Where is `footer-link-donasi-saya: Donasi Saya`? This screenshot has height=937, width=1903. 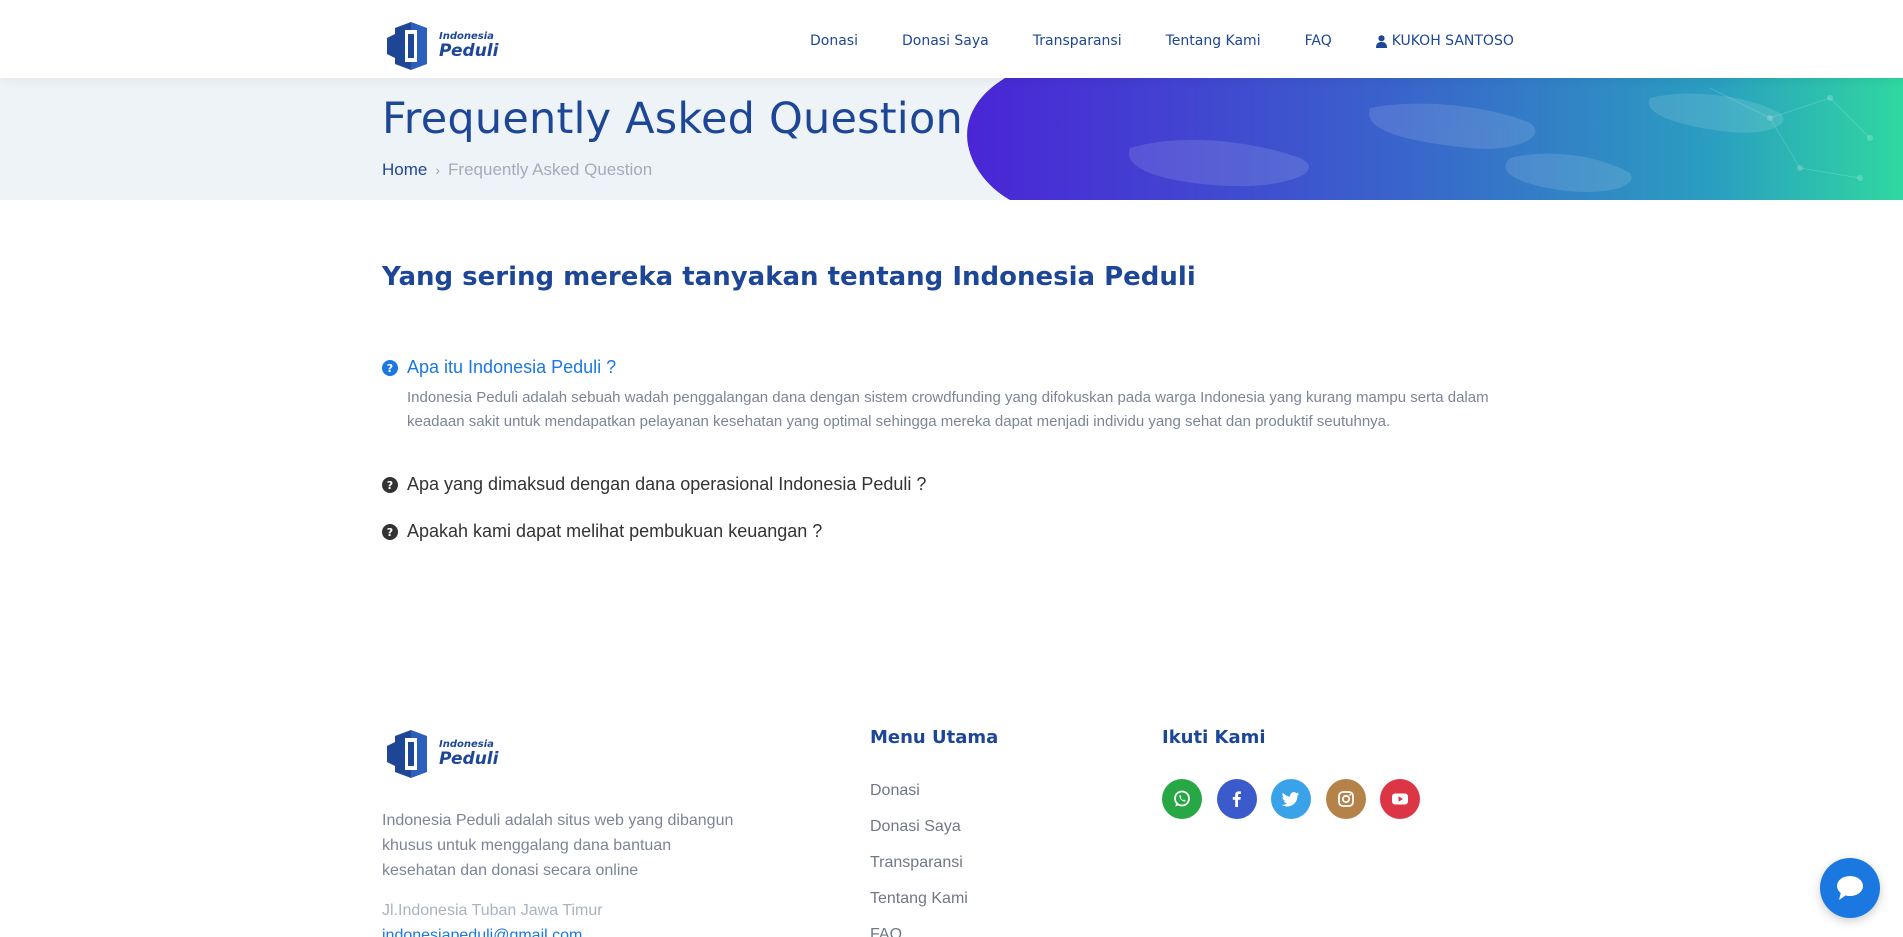 footer-link-donasi-saya: Donasi Saya is located at coordinates (919, 833).